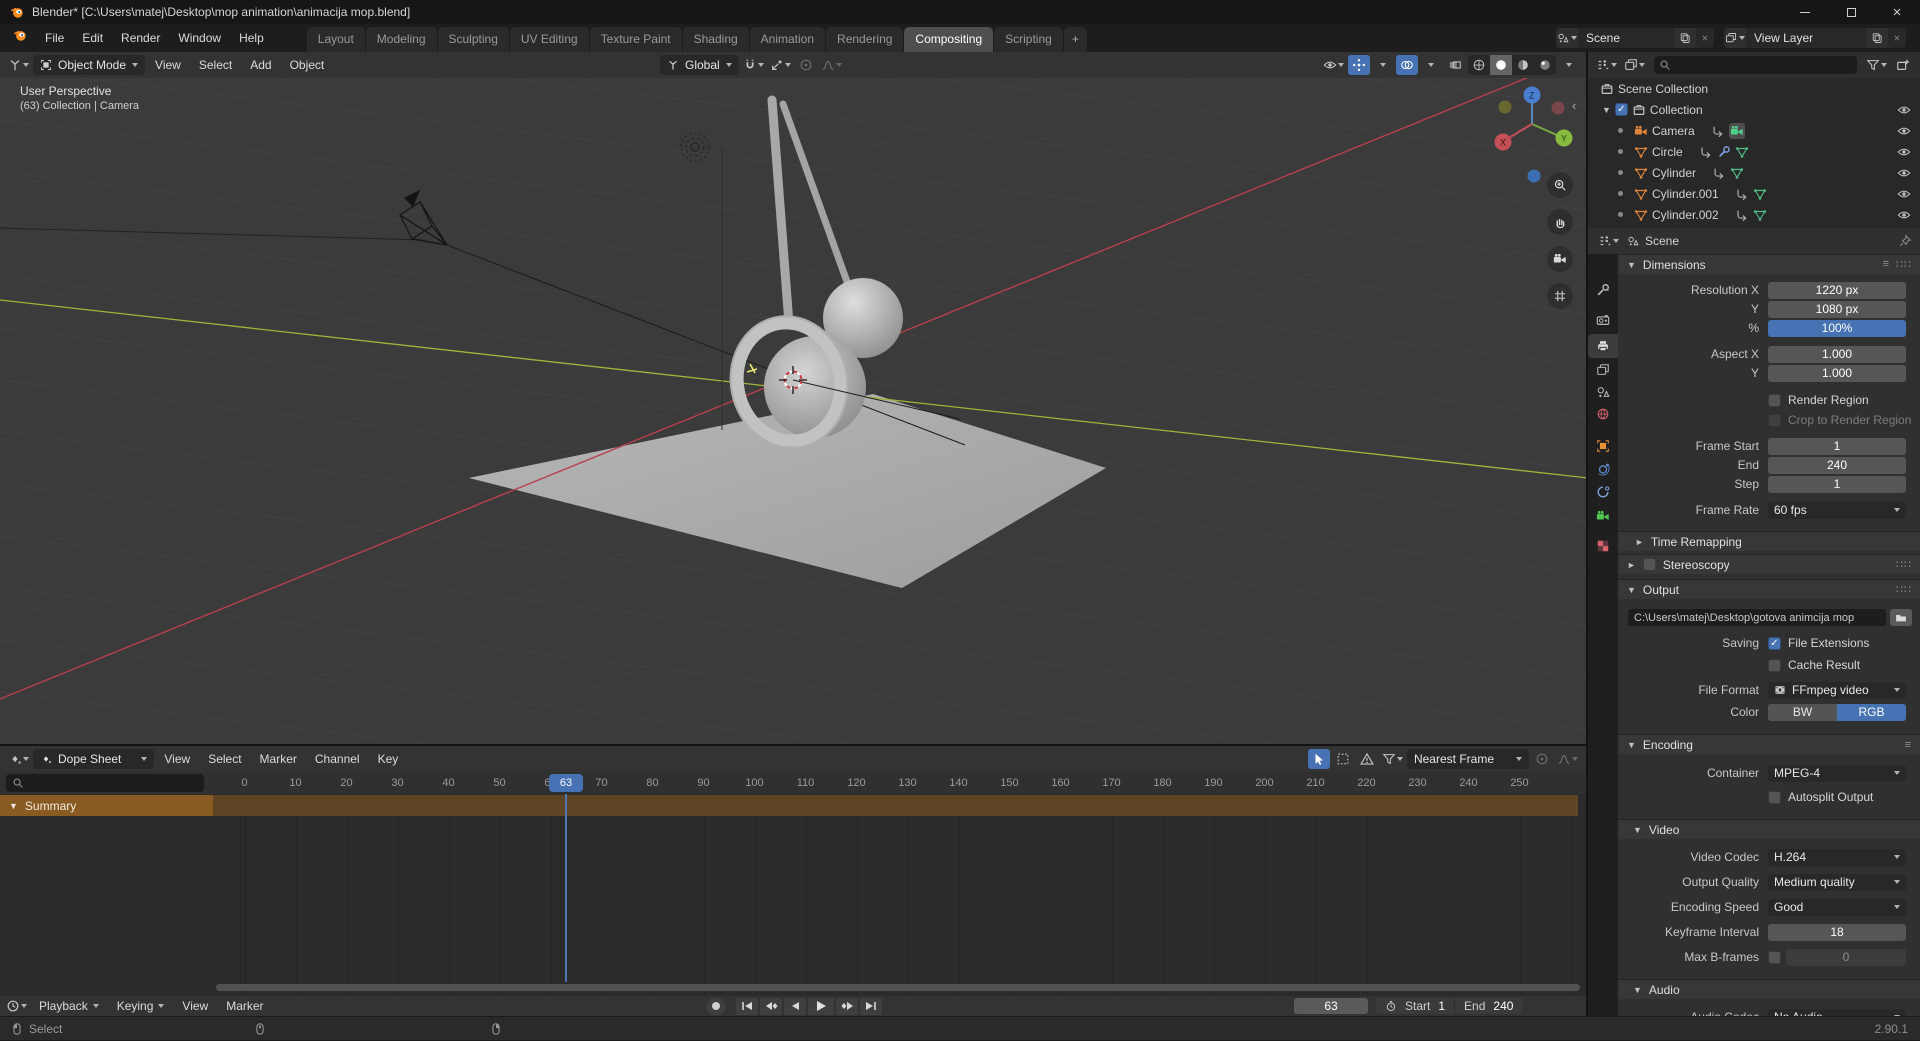 The image size is (1920, 1041). What do you see at coordinates (1603, 492) in the screenshot?
I see `tab-constraint-properties` at bounding box center [1603, 492].